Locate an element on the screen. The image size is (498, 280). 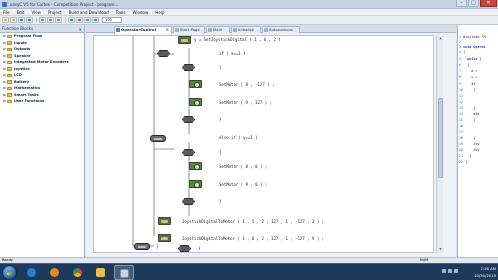
tree-item-label: Speaker is located at coordinates (22, 55).